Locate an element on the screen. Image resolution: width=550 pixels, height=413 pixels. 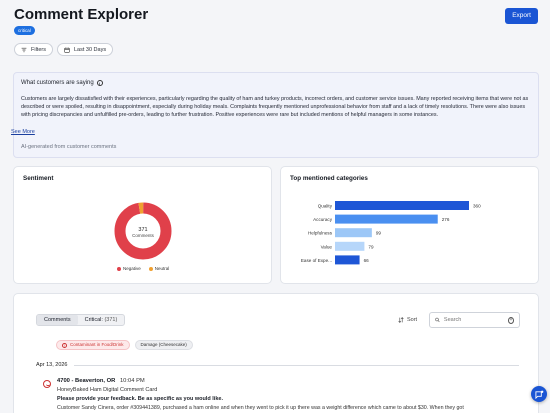
search-icon is located at coordinates (437, 320).